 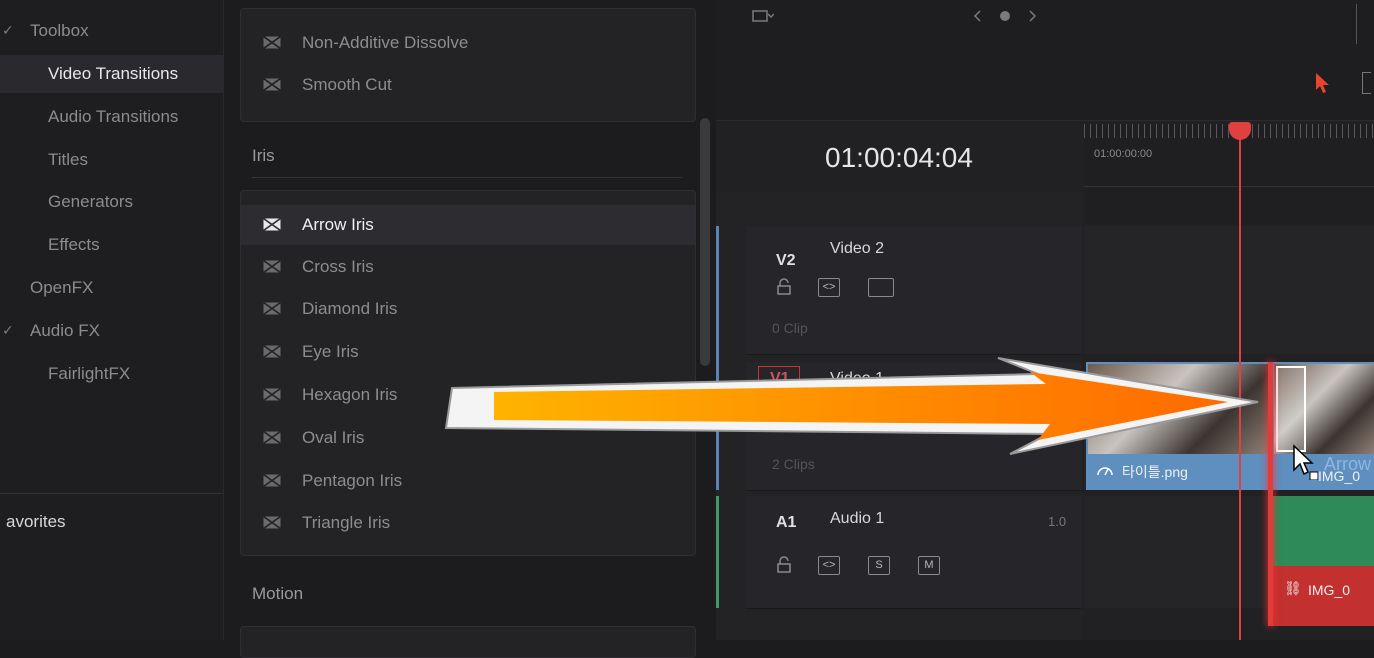 I want to click on sidebar-item-toolbox: ✓ Toolbox, so click(x=111, y=31).